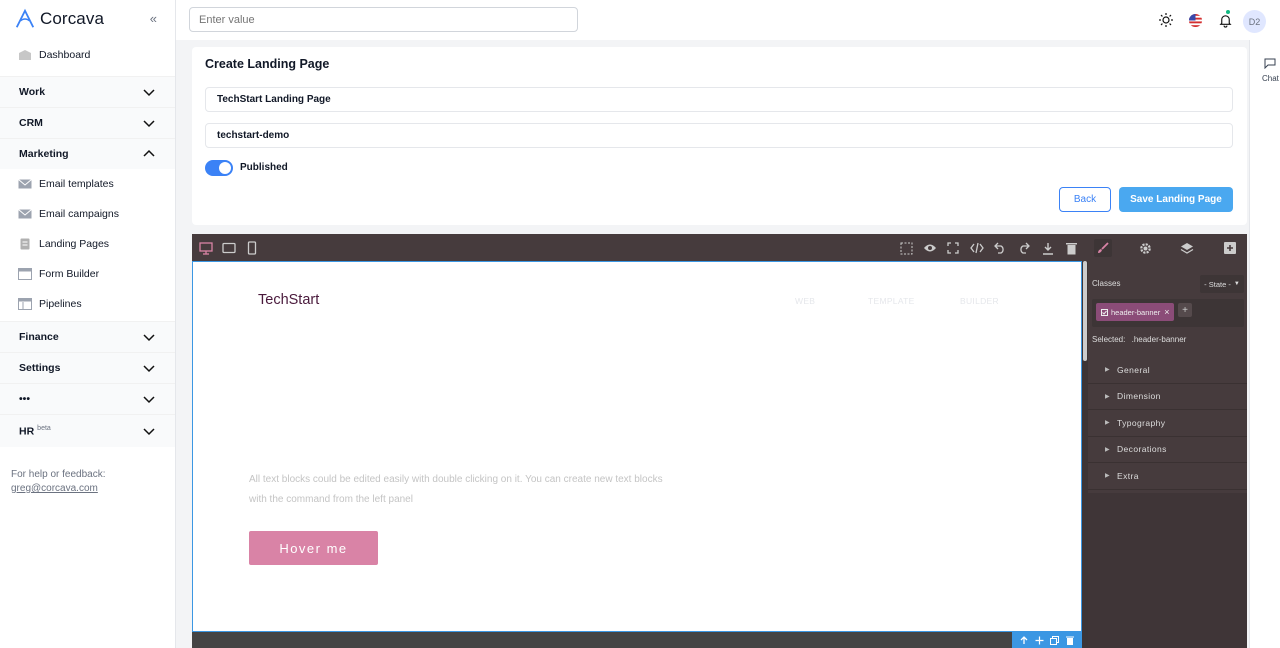 The width and height of the screenshot is (1280, 648). What do you see at coordinates (87, 398) in the screenshot?
I see `sidebar-section-more: •••` at bounding box center [87, 398].